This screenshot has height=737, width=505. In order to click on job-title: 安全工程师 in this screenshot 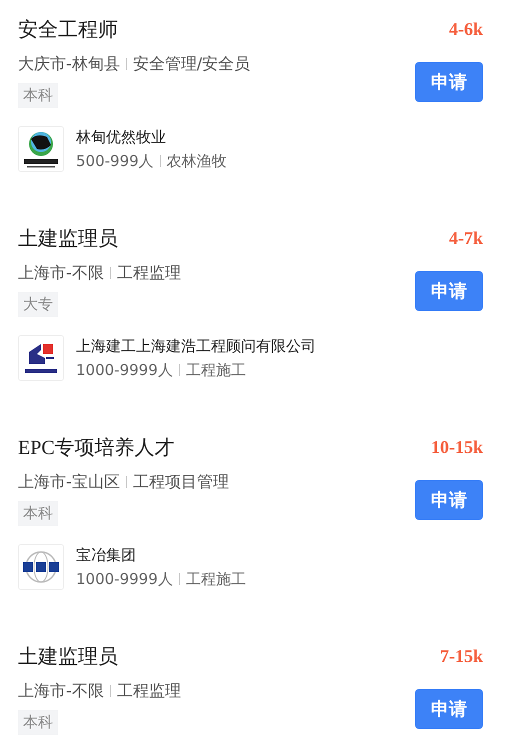, I will do `click(68, 30)`.